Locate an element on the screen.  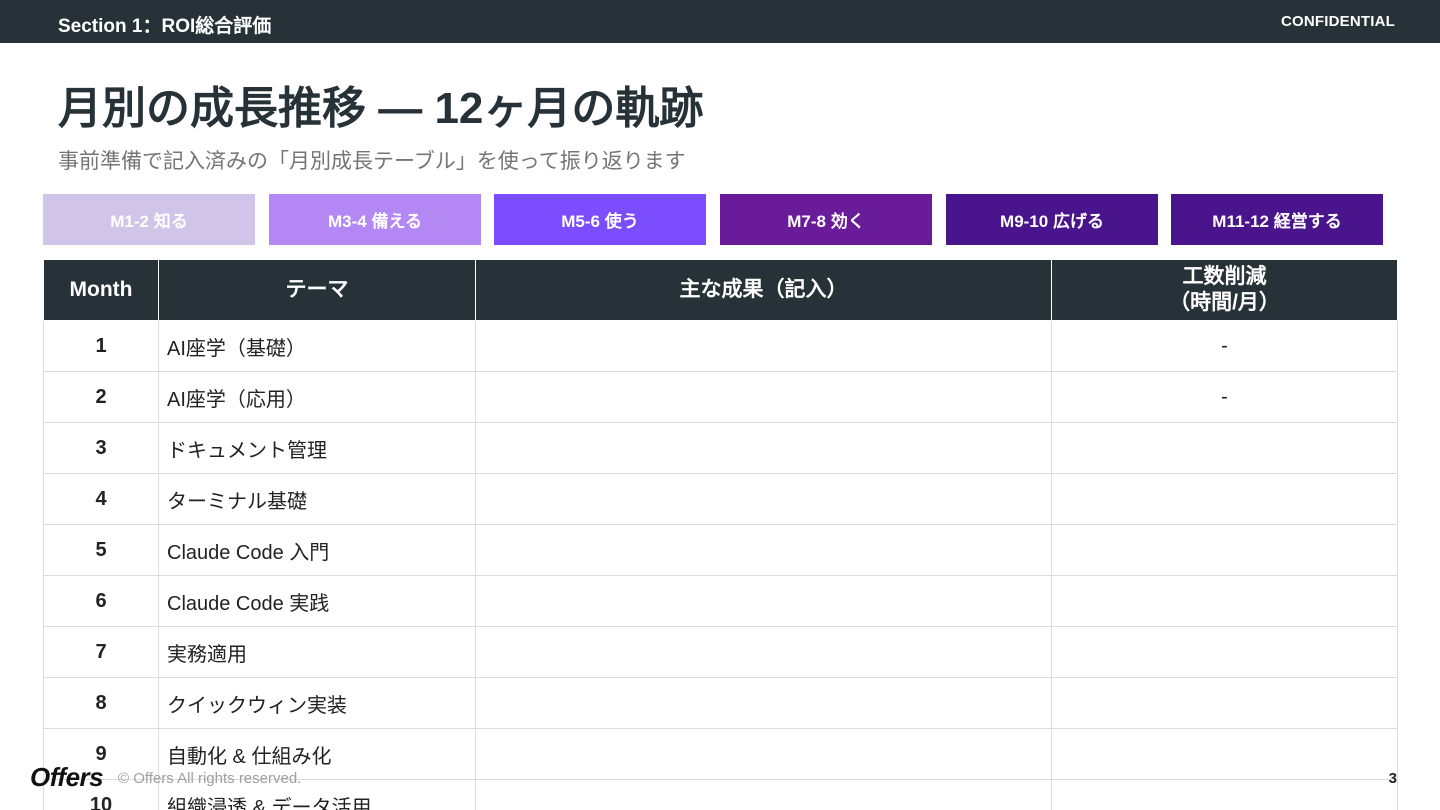
table-row: 4 ターミナル基礎 is located at coordinates (720, 499).